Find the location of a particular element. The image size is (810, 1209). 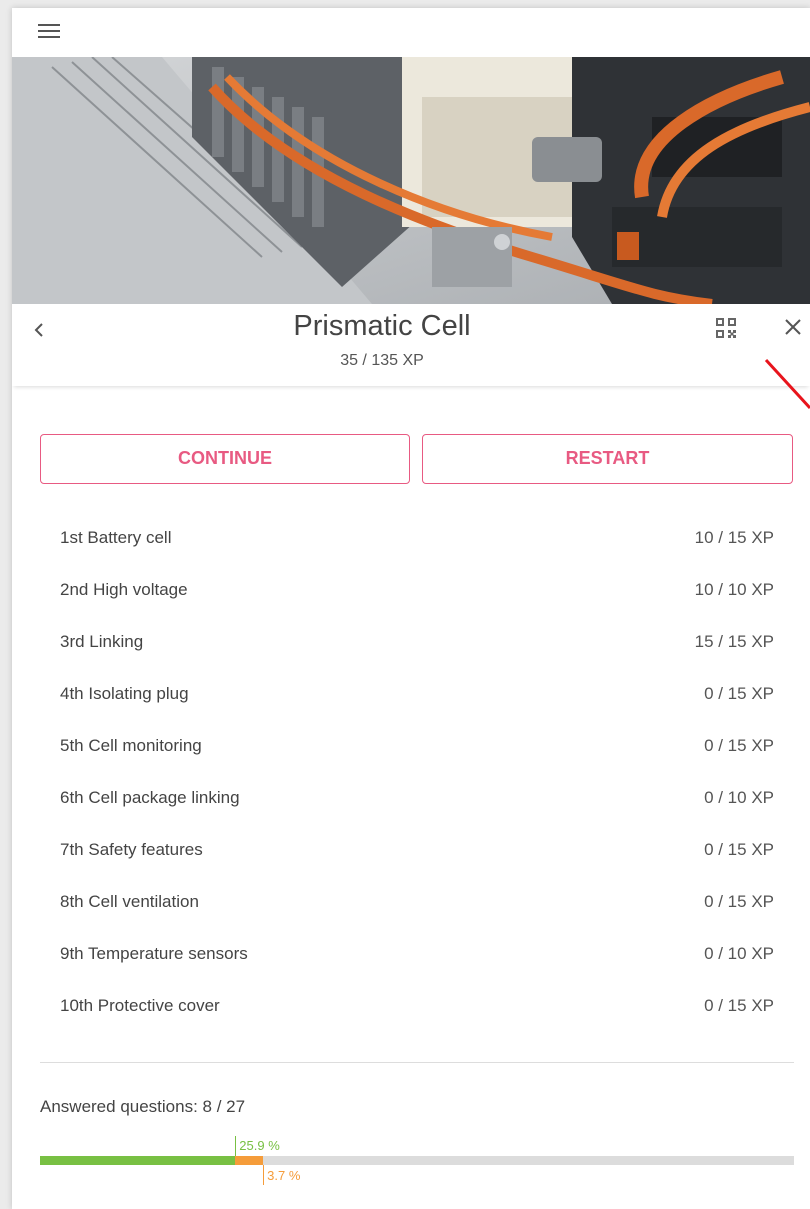

hamburger-menu-icon is located at coordinates (51, 33).